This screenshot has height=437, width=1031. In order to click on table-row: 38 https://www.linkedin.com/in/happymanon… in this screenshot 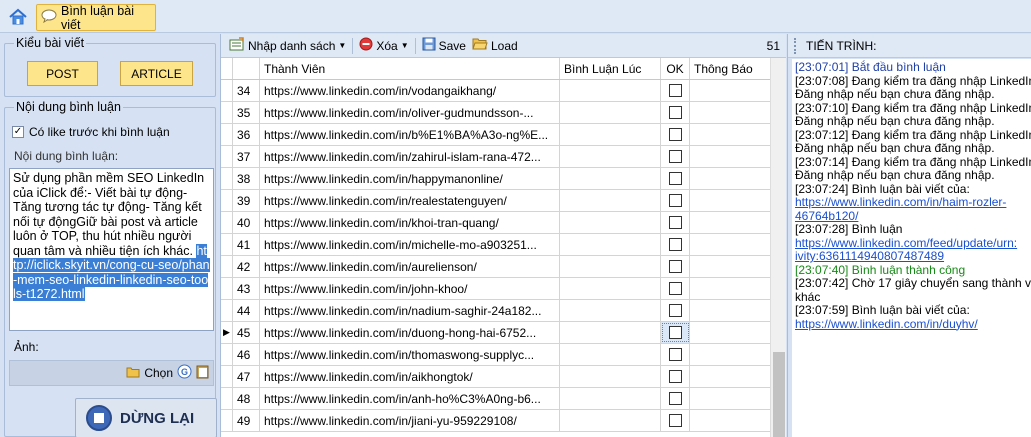, I will do `click(495, 179)`.